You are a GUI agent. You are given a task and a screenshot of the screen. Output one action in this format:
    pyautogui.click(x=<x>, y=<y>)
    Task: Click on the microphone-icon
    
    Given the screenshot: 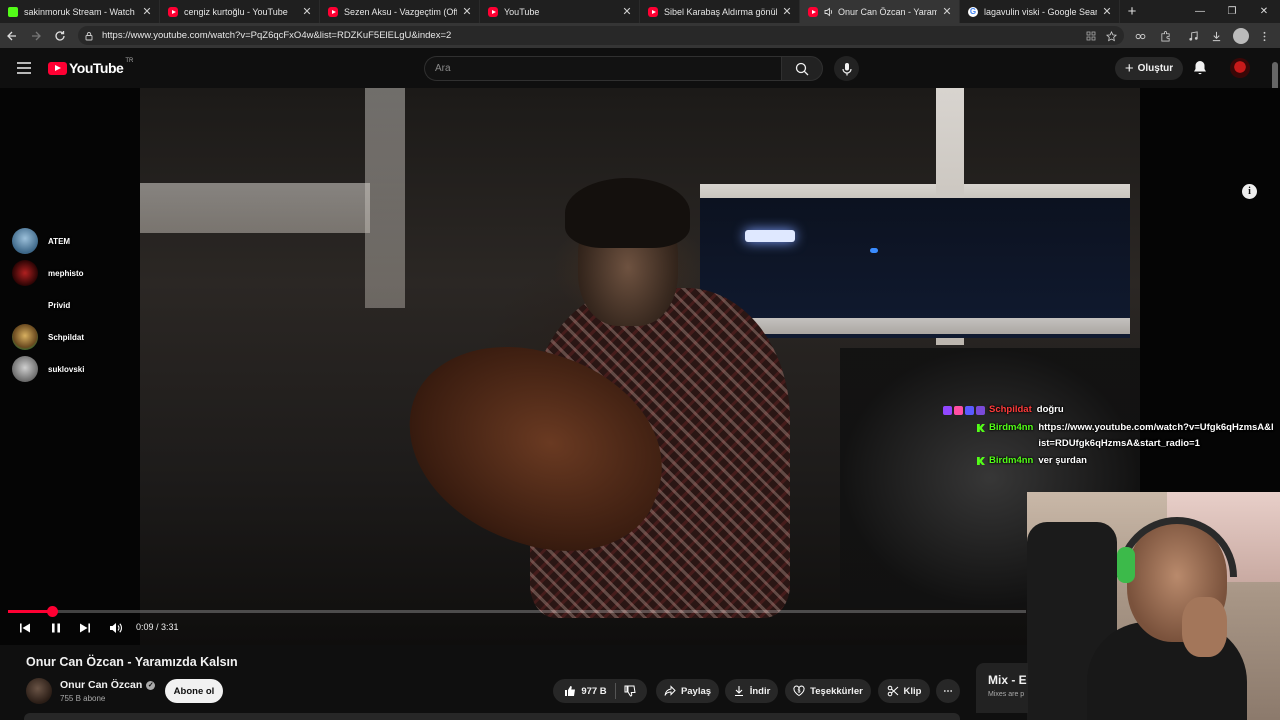 What is the action you would take?
    pyautogui.click(x=846, y=68)
    